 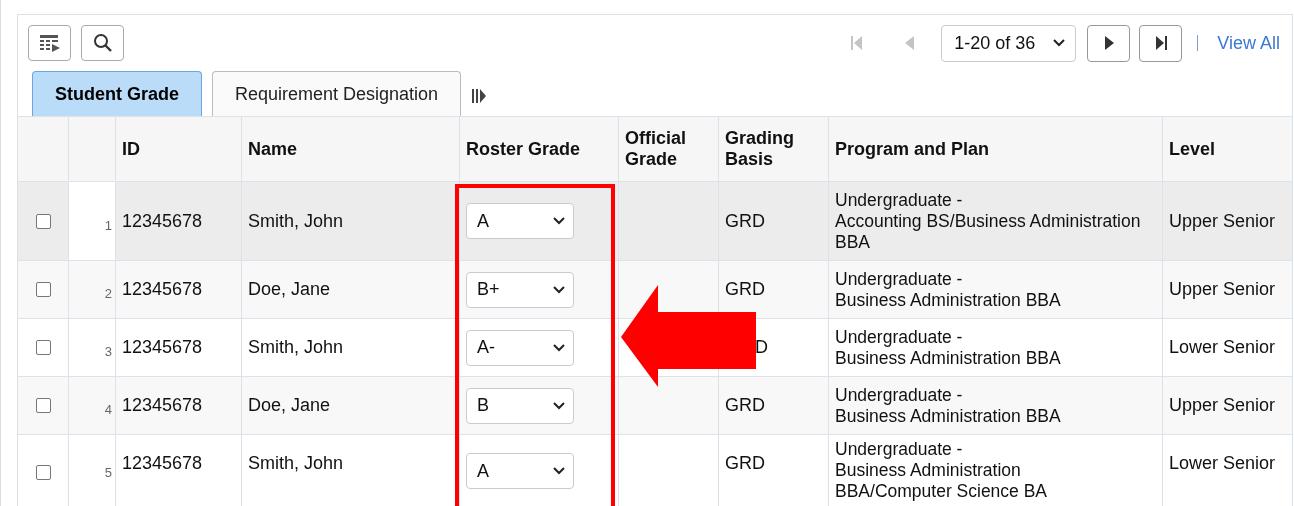 I want to click on row-number: 1, so click(x=108, y=225).